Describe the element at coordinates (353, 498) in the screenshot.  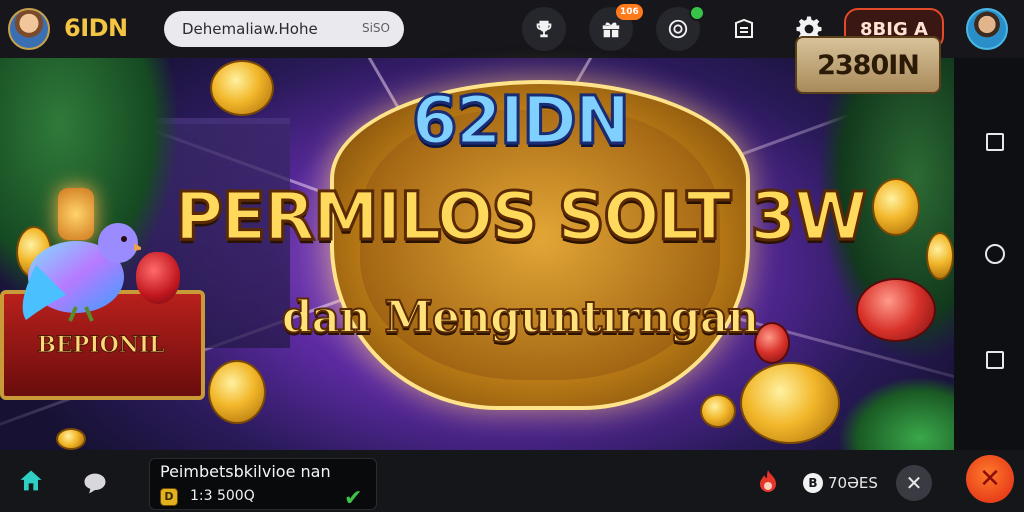
I see `check-icon: ✔` at that location.